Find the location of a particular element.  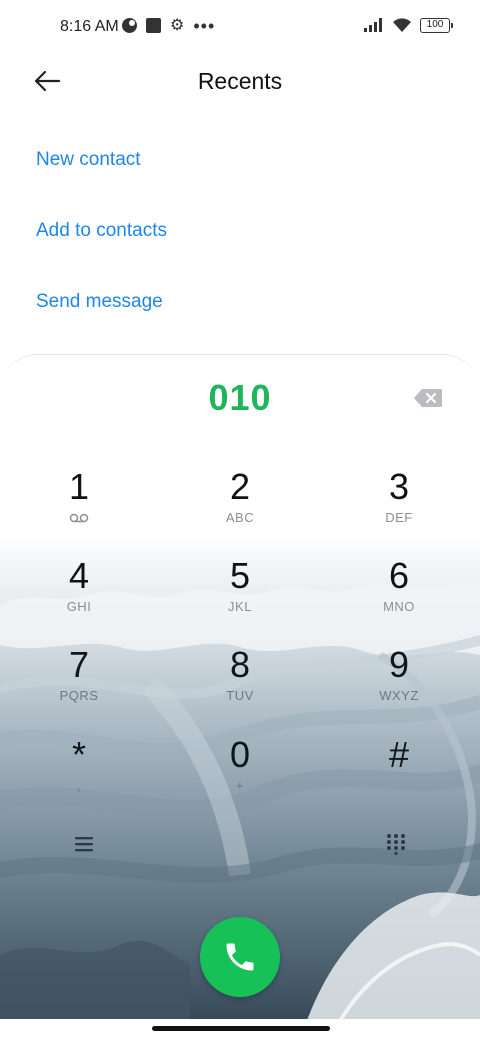

menu-button is located at coordinates (85, 844).